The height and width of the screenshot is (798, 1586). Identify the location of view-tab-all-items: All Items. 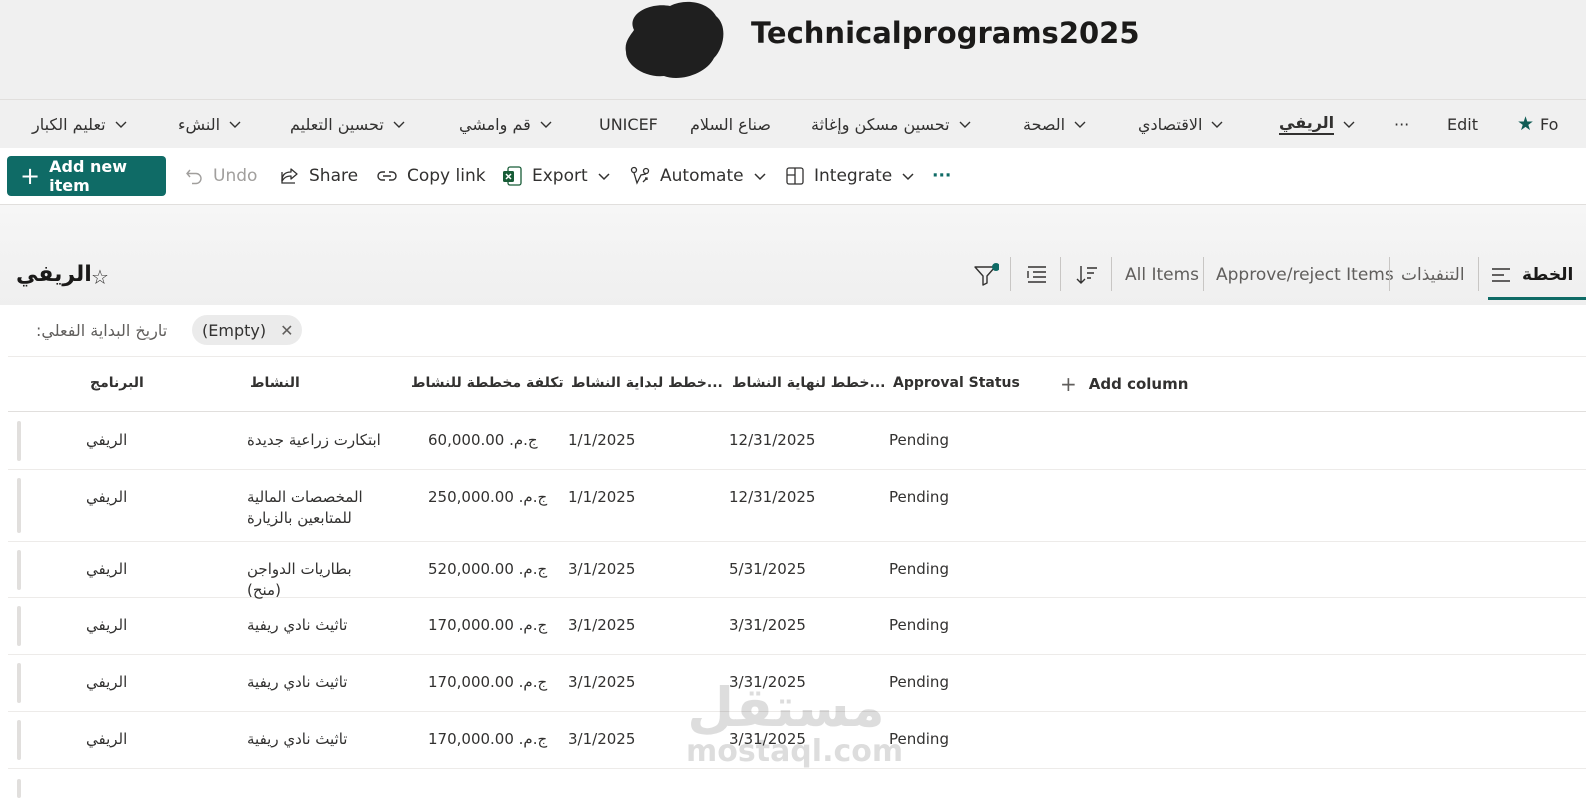
(1162, 275).